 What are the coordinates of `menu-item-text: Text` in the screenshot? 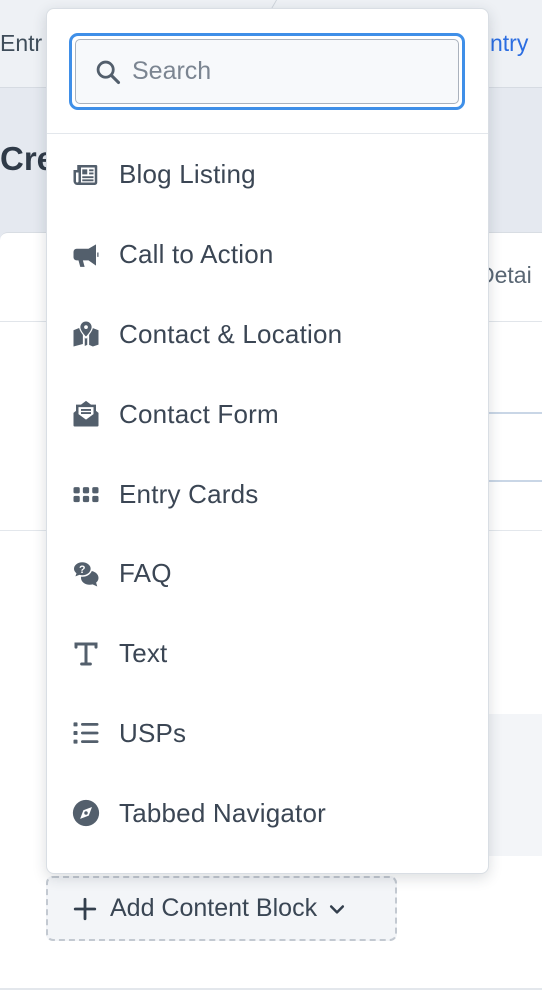 It's located at (267, 654).